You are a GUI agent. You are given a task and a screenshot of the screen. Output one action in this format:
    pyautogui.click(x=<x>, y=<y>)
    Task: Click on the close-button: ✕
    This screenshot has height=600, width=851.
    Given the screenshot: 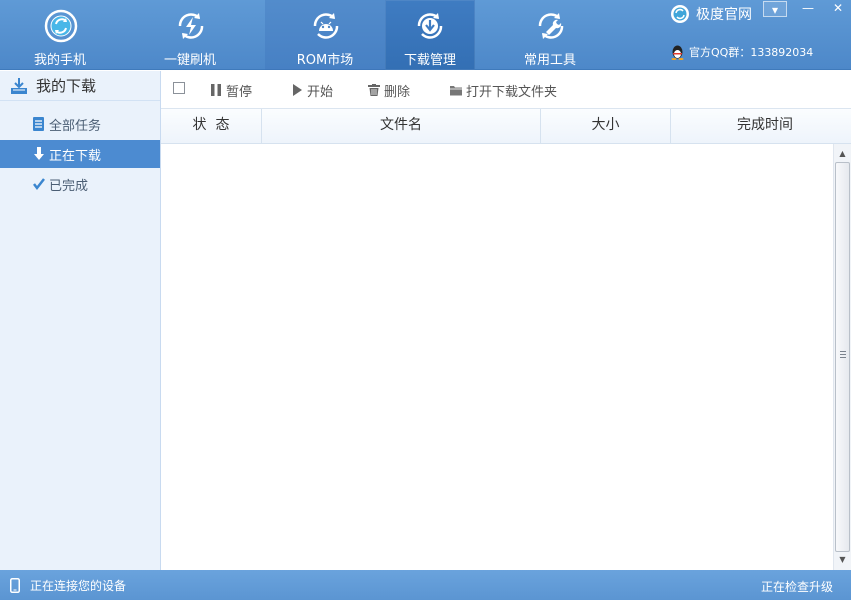 What is the action you would take?
    pyautogui.click(x=838, y=8)
    